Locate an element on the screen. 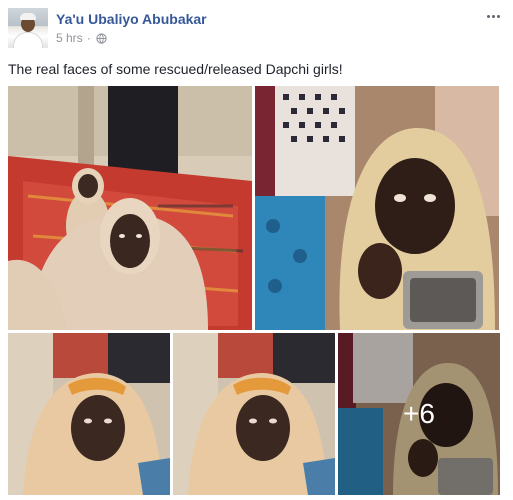  globe-icon is located at coordinates (101, 38).